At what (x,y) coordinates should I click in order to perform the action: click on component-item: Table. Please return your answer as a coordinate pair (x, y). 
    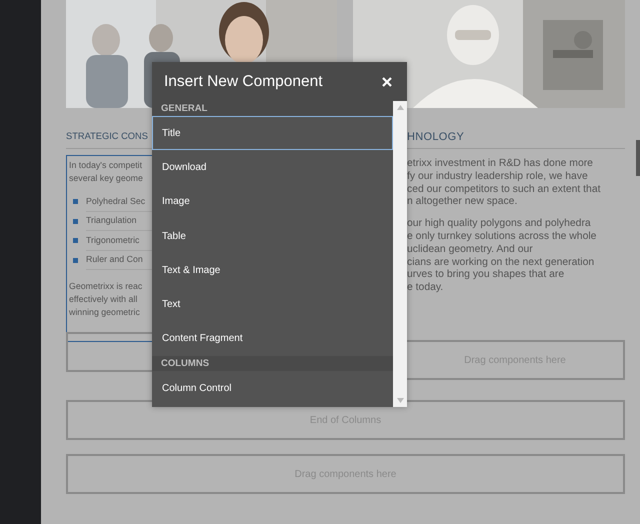
    Looking at the image, I should click on (272, 236).